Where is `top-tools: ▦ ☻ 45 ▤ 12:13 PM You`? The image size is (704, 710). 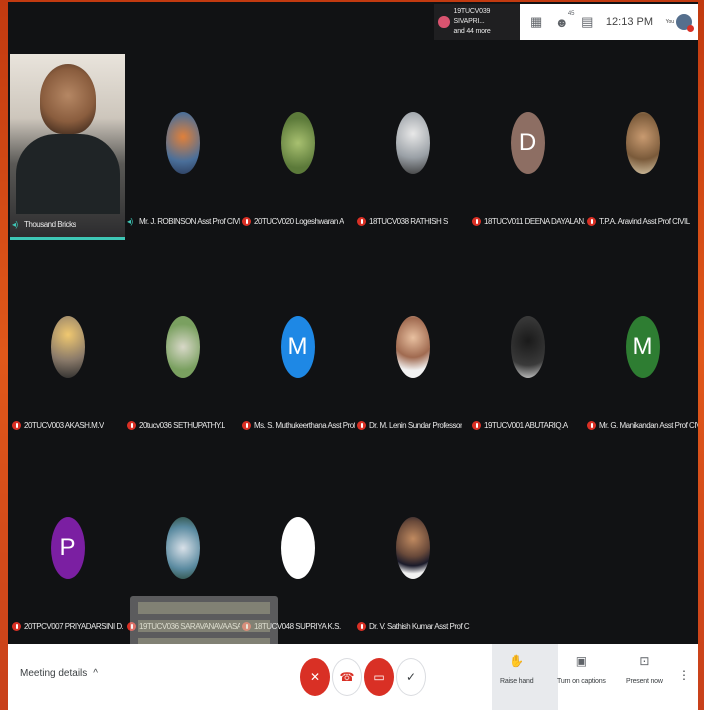
top-tools: ▦ ☻ 45 ▤ 12:13 PM You is located at coordinates (609, 22).